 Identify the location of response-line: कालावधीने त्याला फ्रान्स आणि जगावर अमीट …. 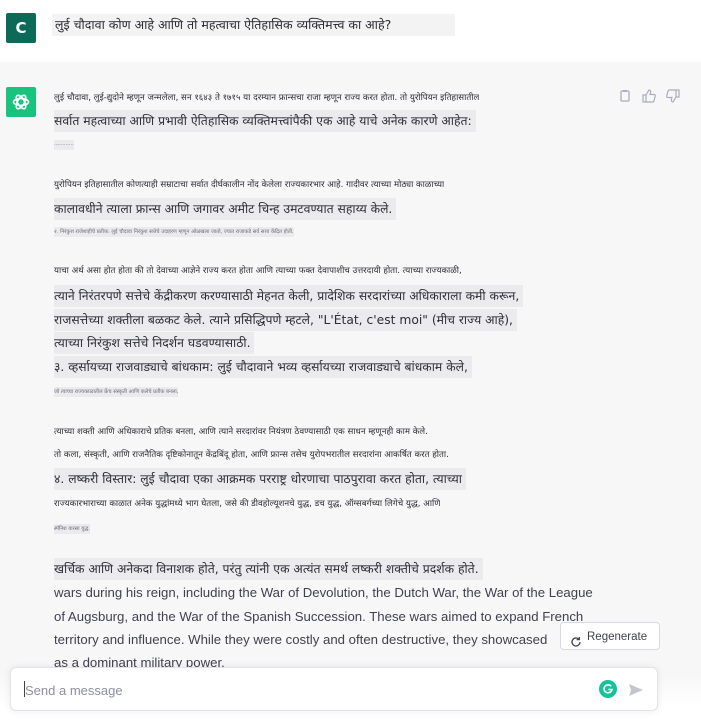
(225, 209).